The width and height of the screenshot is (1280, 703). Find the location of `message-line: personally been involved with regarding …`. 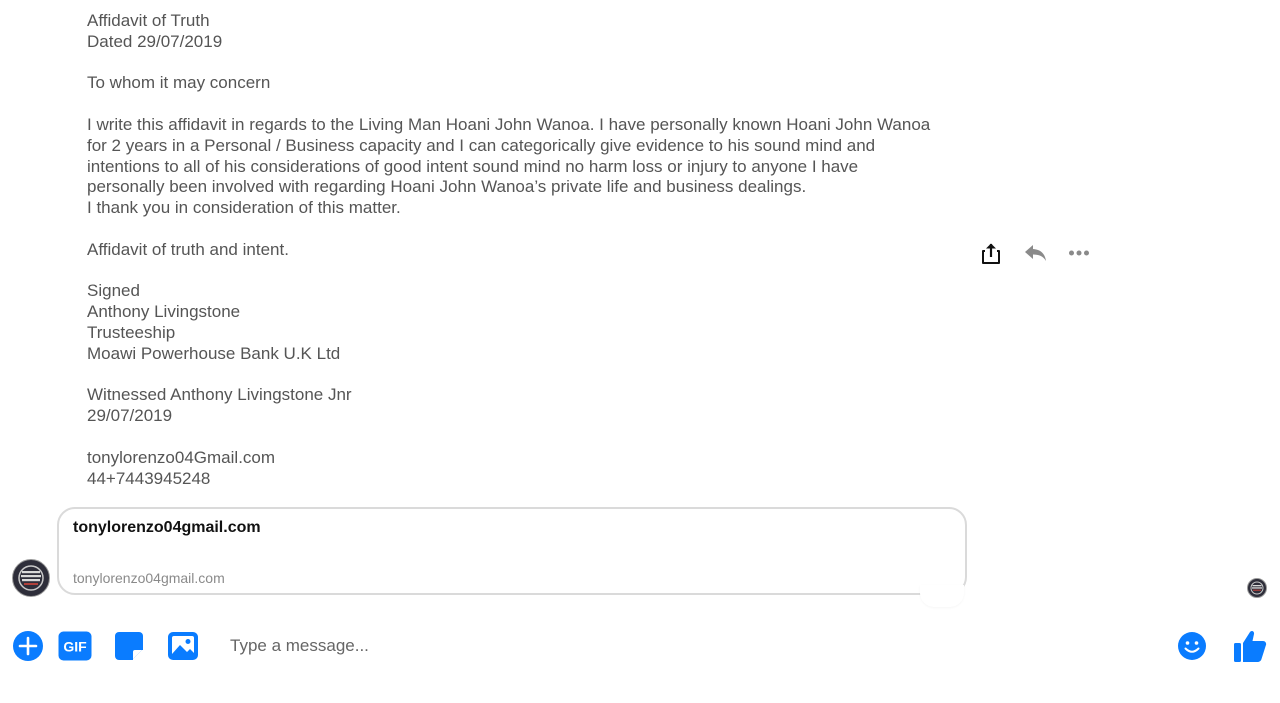

message-line: personally been involved with regarding … is located at coordinates (447, 187).